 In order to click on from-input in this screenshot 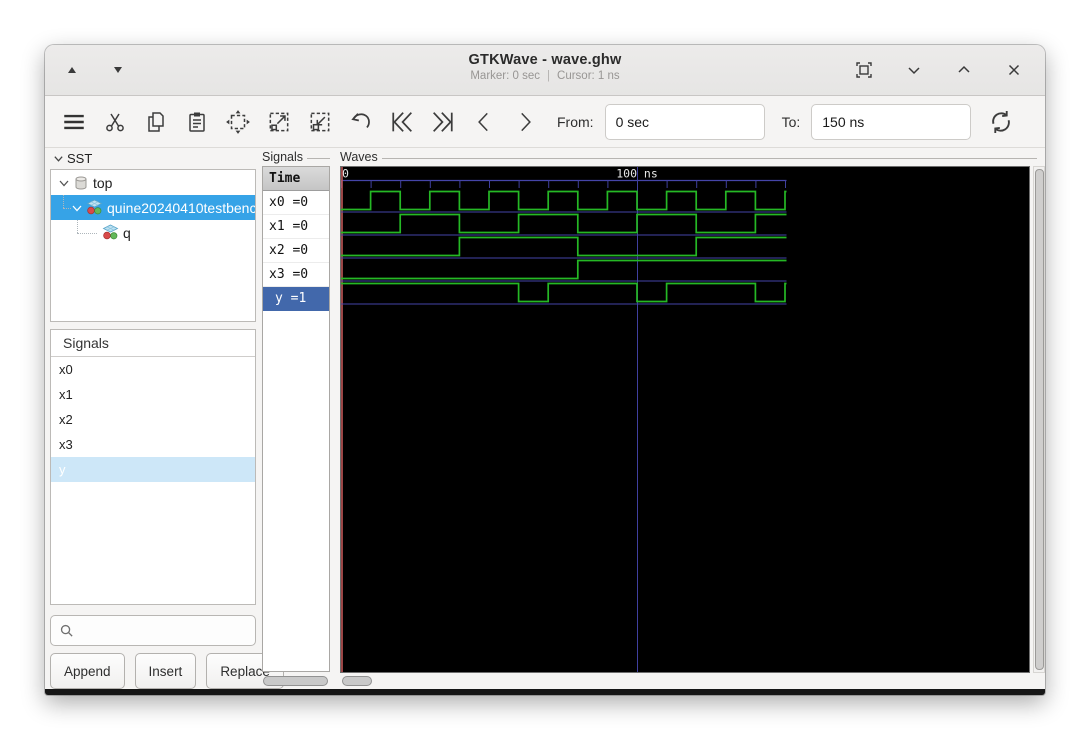, I will do `click(684, 121)`.